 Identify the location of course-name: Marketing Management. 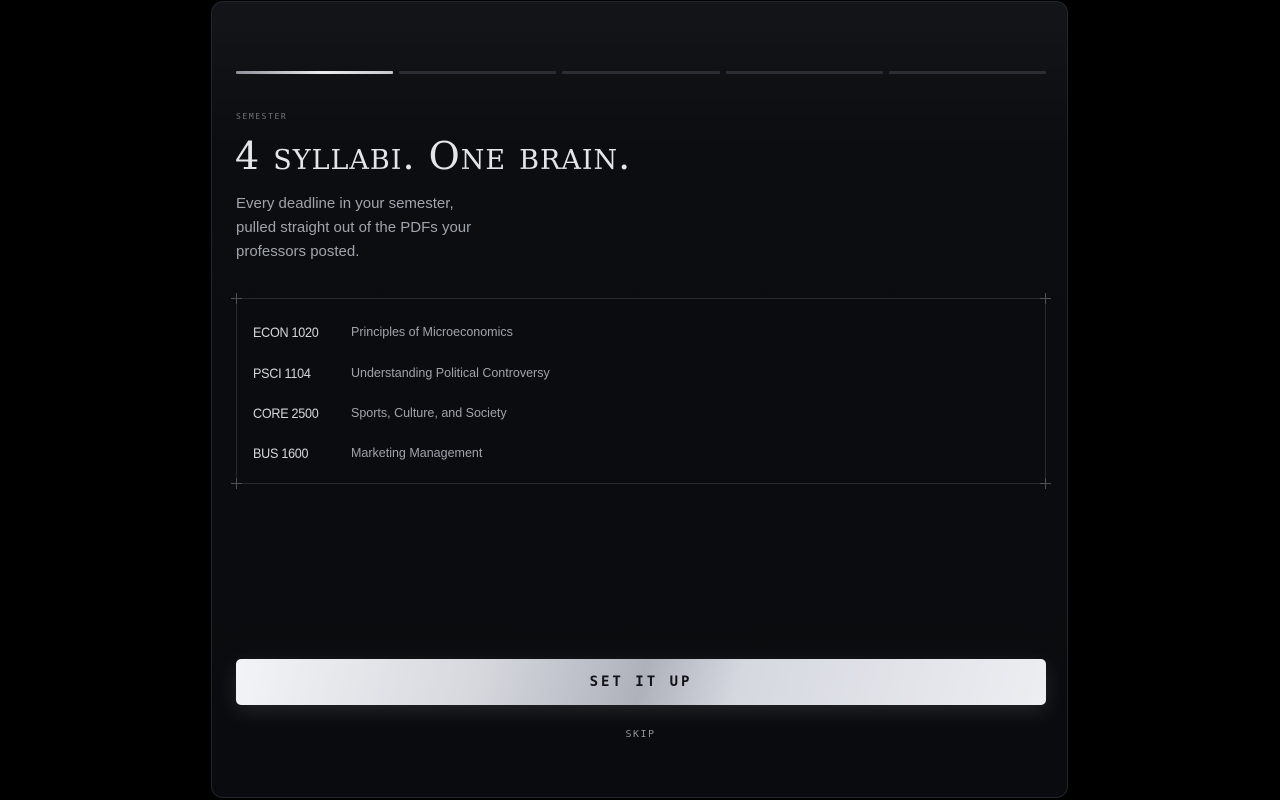
(417, 453).